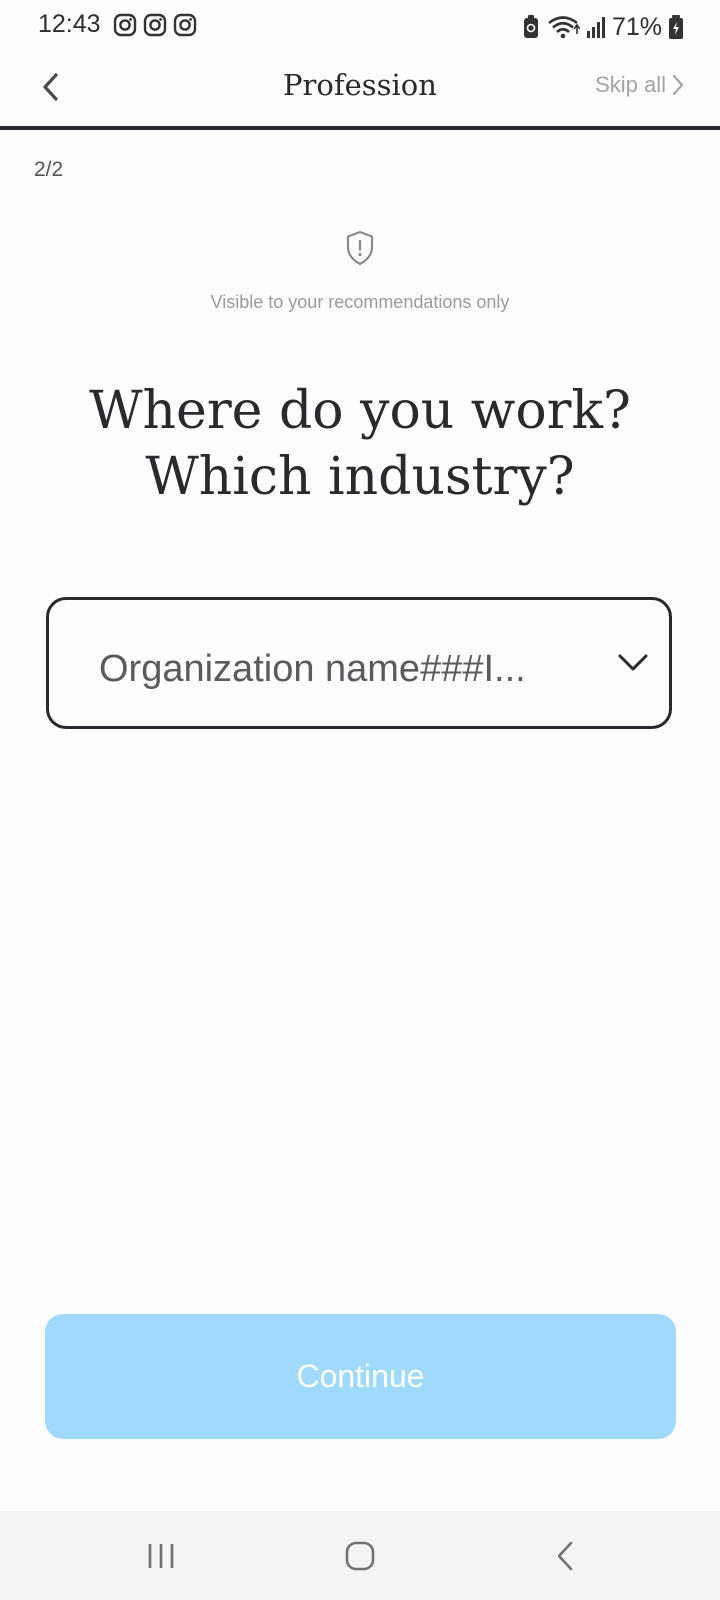  What do you see at coordinates (360, 91) in the screenshot?
I see `app-bar: Profession Skip all` at bounding box center [360, 91].